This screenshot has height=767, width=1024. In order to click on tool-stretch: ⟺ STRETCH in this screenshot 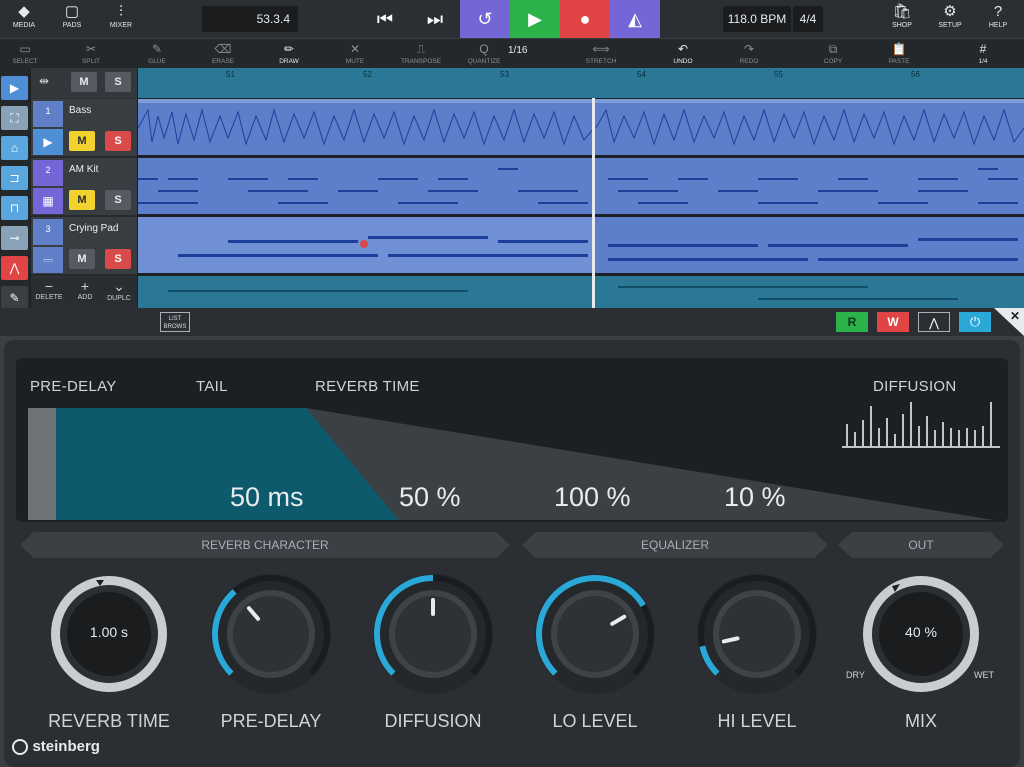, I will do `click(601, 54)`.